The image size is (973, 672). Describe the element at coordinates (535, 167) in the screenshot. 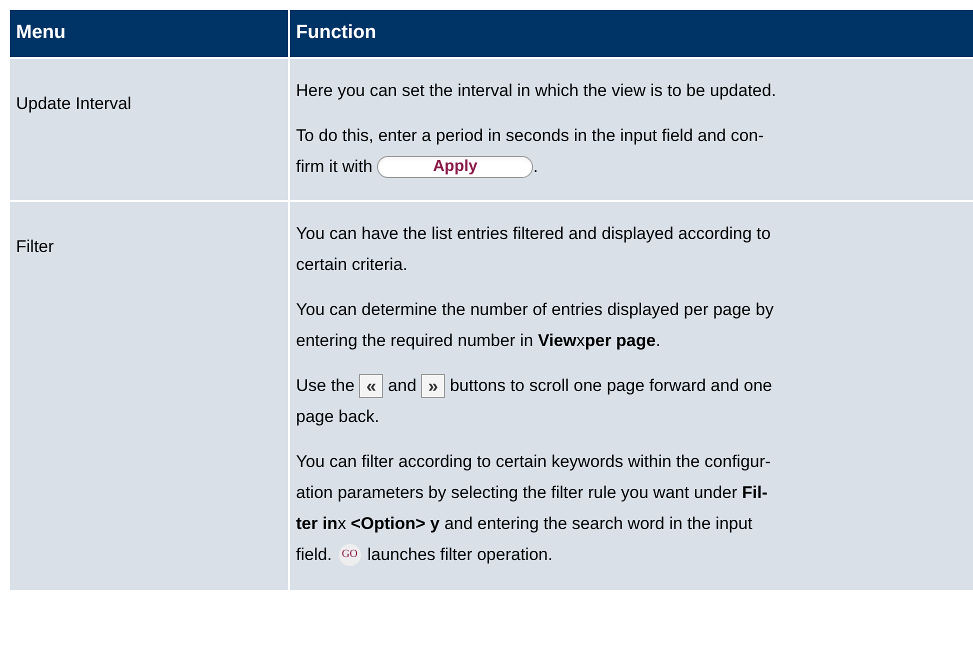

I see `paragraph-text: .` at that location.